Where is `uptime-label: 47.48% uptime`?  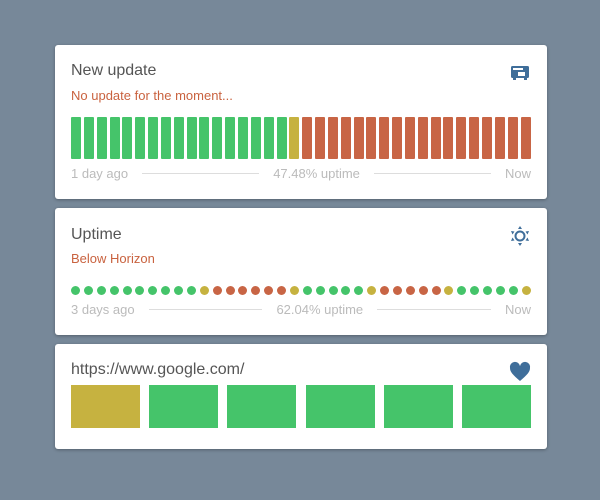 uptime-label: 47.48% uptime is located at coordinates (316, 173).